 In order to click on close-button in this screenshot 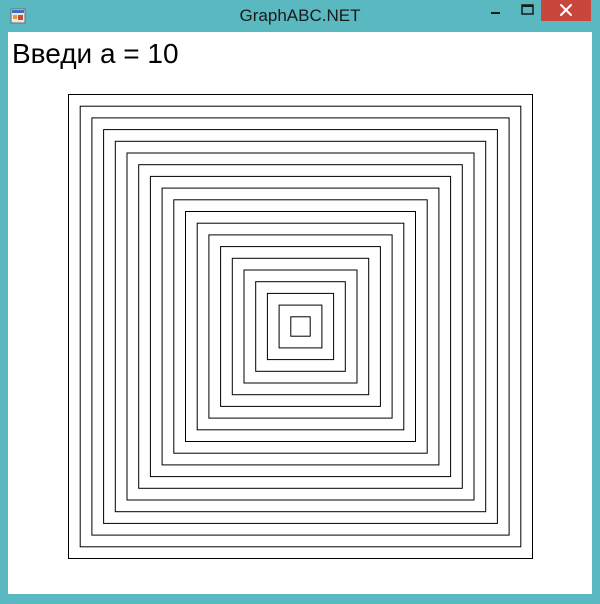, I will do `click(566, 10)`.